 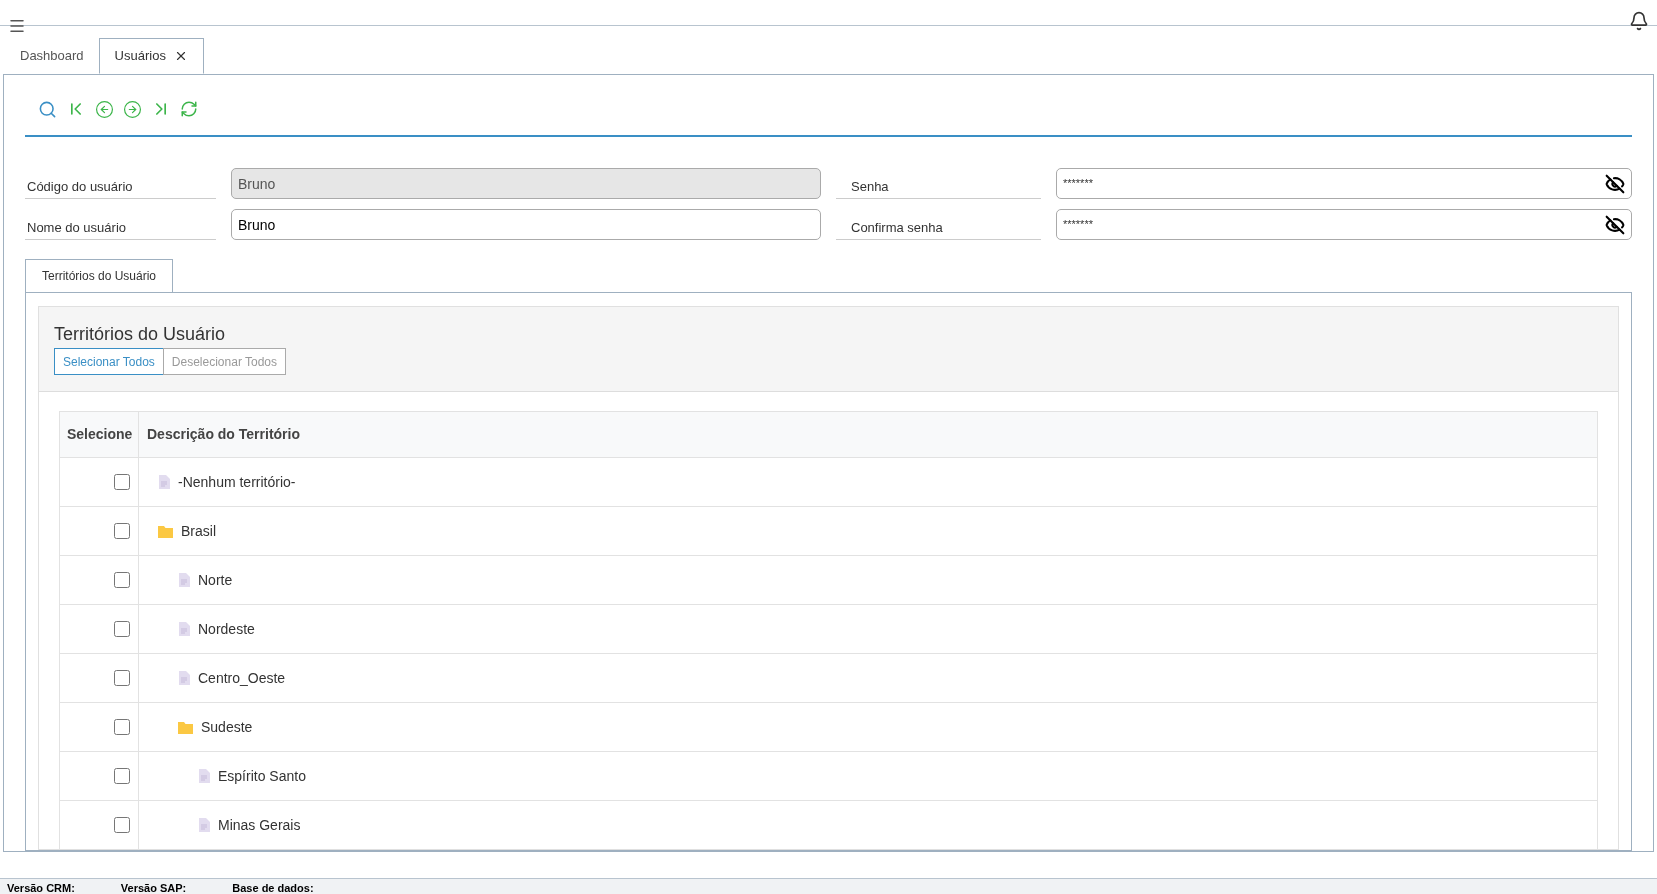 What do you see at coordinates (242, 678) in the screenshot?
I see `territory-label: Centro_Oeste` at bounding box center [242, 678].